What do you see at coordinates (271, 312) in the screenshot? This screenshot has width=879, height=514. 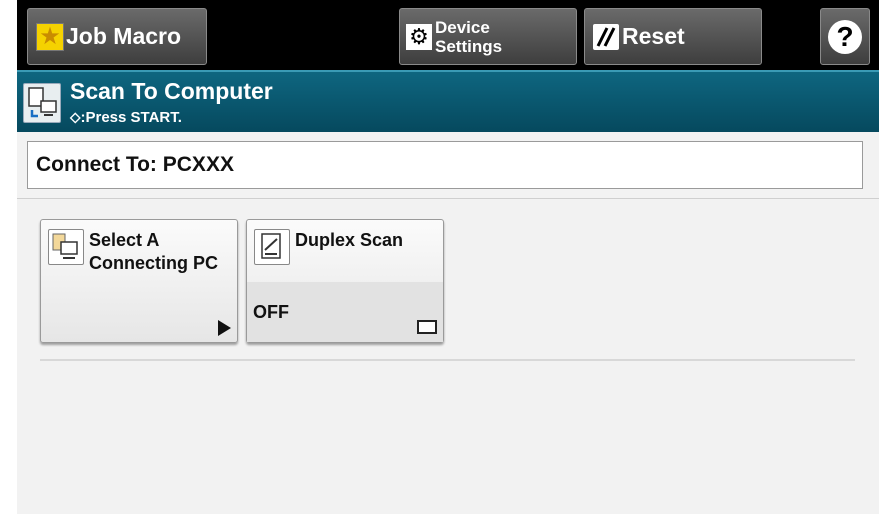 I see `duplex-scan-value: OFF` at bounding box center [271, 312].